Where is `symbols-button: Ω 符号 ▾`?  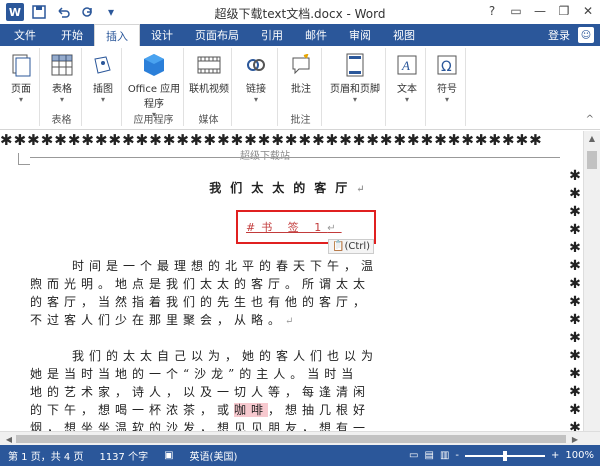
symbols-button: Ω 符号 ▾ is located at coordinates (447, 78).